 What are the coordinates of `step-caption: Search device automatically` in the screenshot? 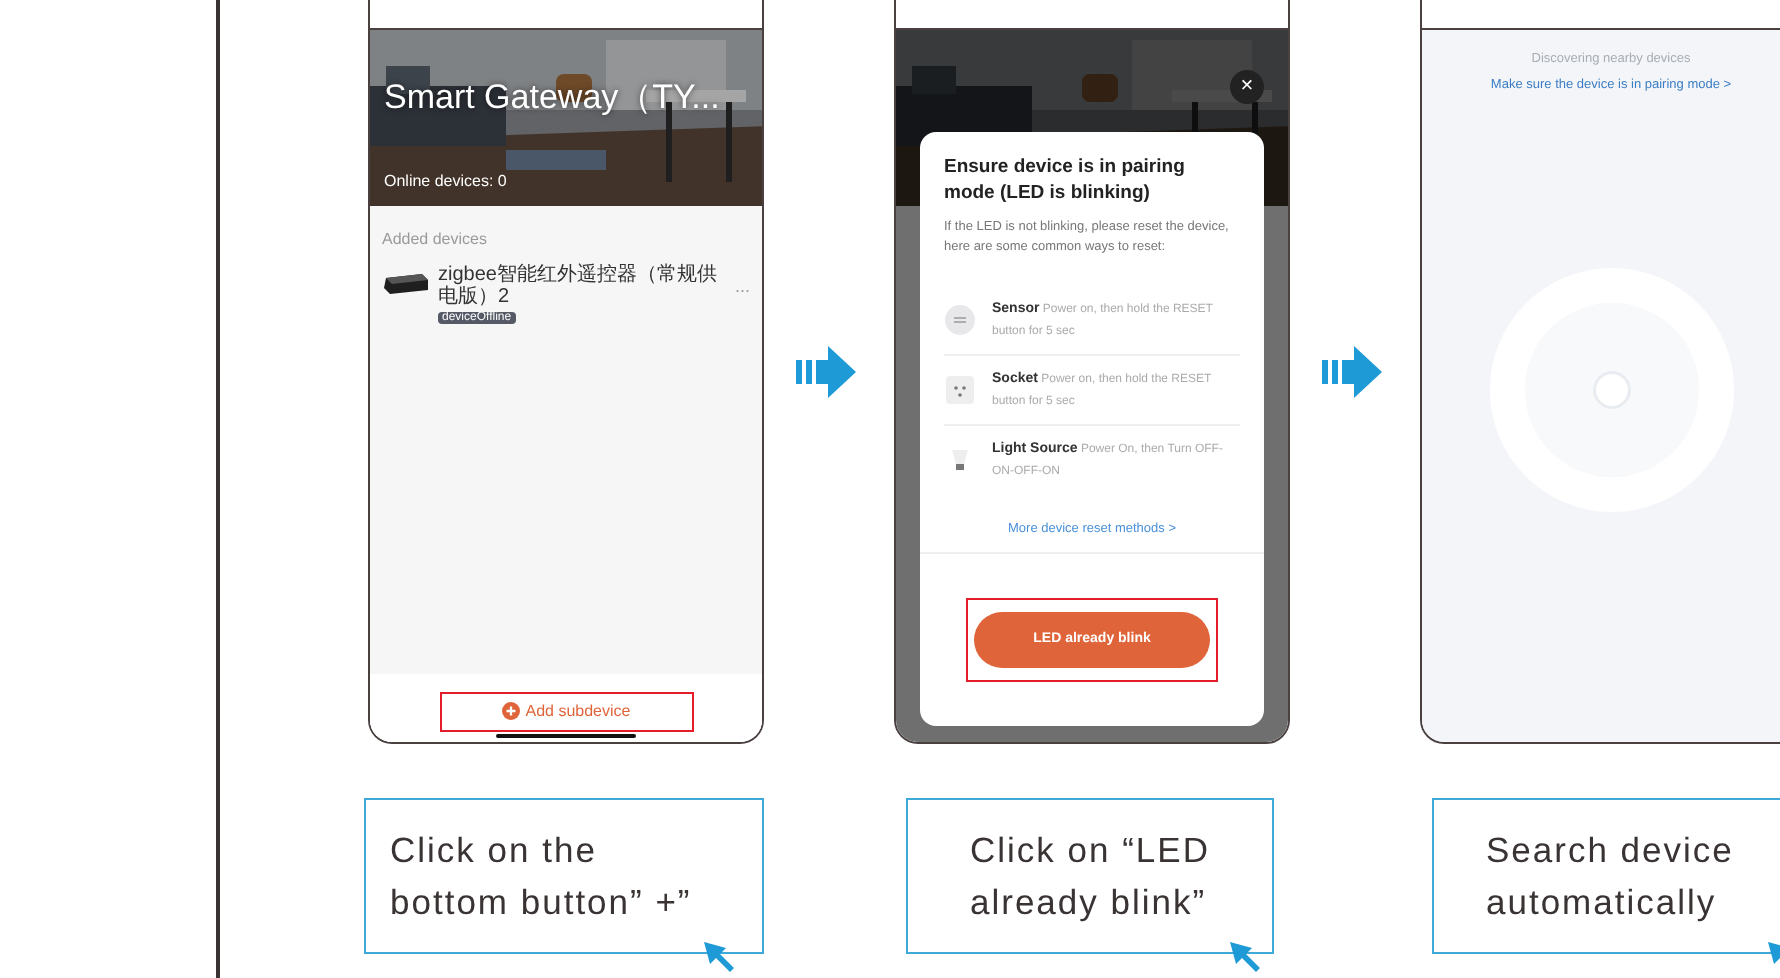 It's located at (1610, 876).